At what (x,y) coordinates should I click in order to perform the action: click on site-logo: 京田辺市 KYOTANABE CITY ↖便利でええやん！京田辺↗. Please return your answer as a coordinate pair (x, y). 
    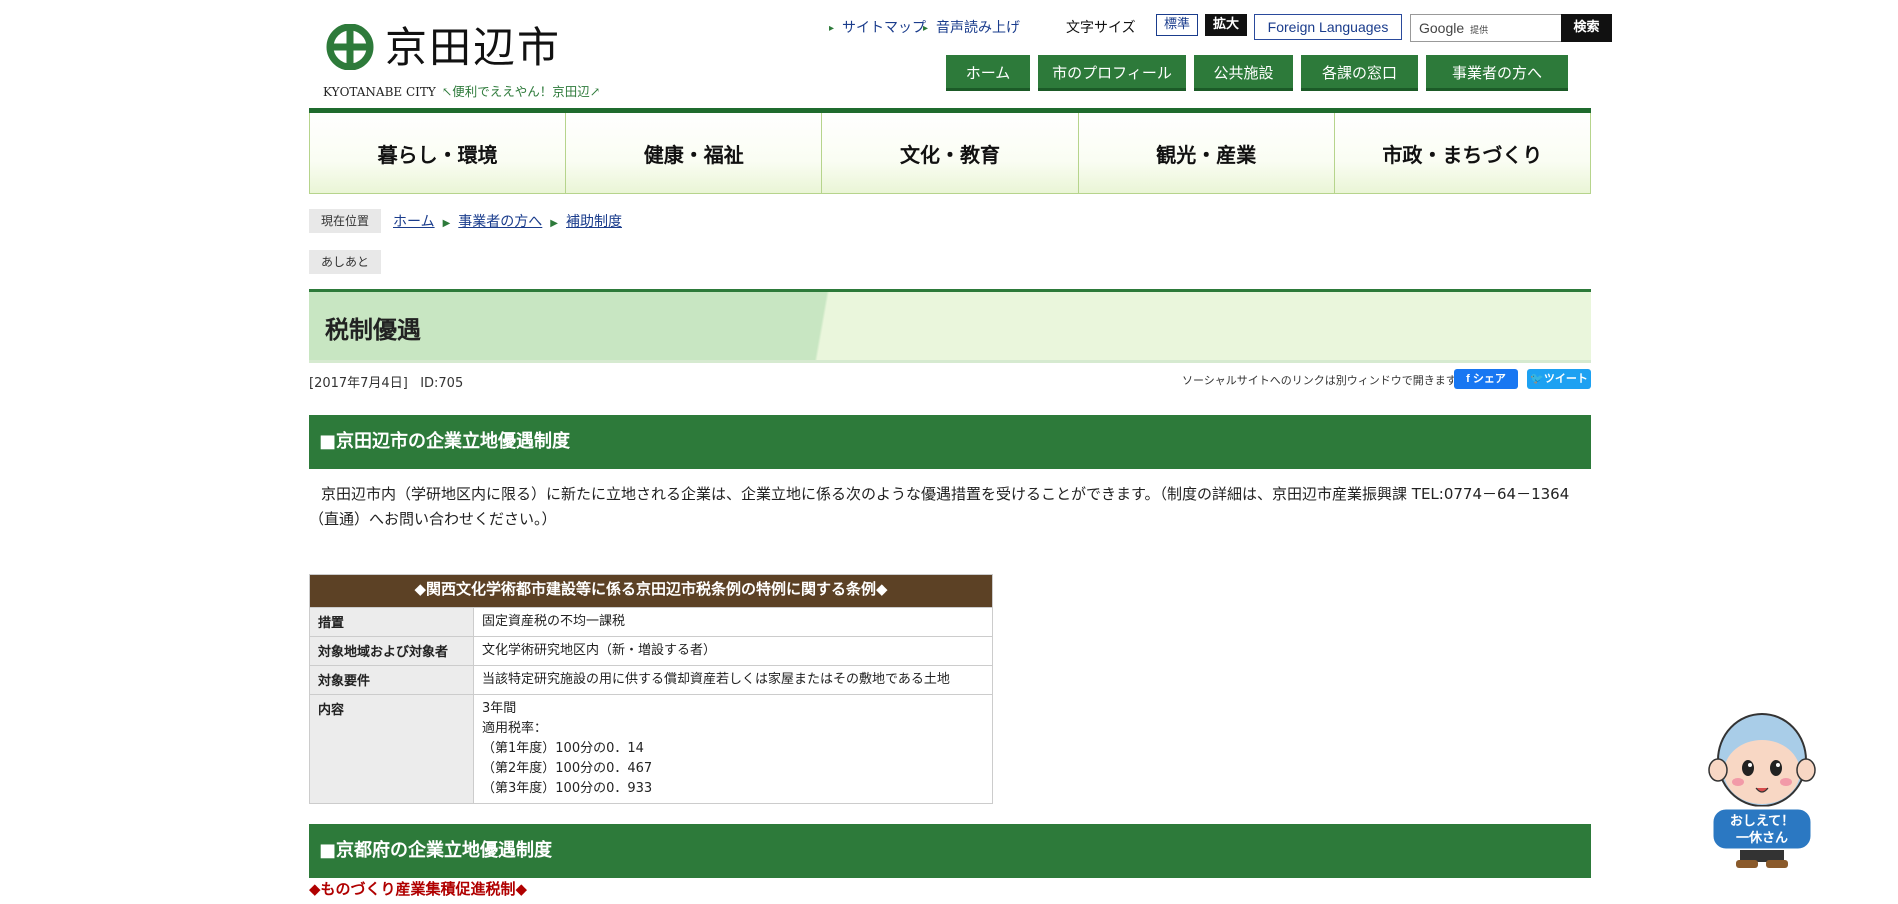
    Looking at the image, I should click on (483, 63).